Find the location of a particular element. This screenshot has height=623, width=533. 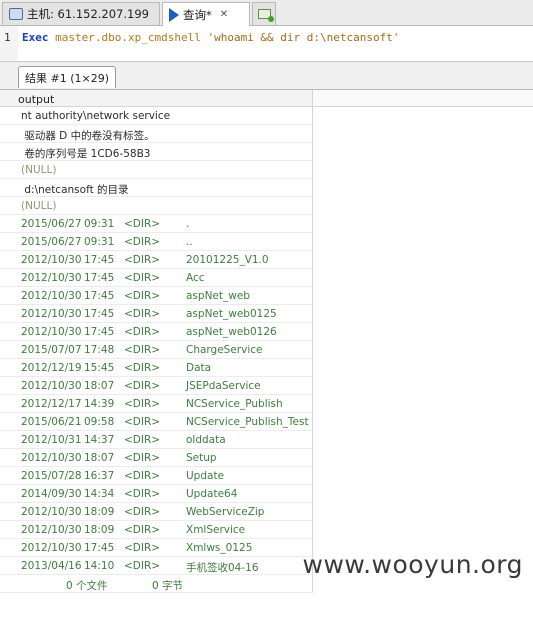

table-row: 2012/10/30 18:09 <DIR> XmlService is located at coordinates (156, 530).